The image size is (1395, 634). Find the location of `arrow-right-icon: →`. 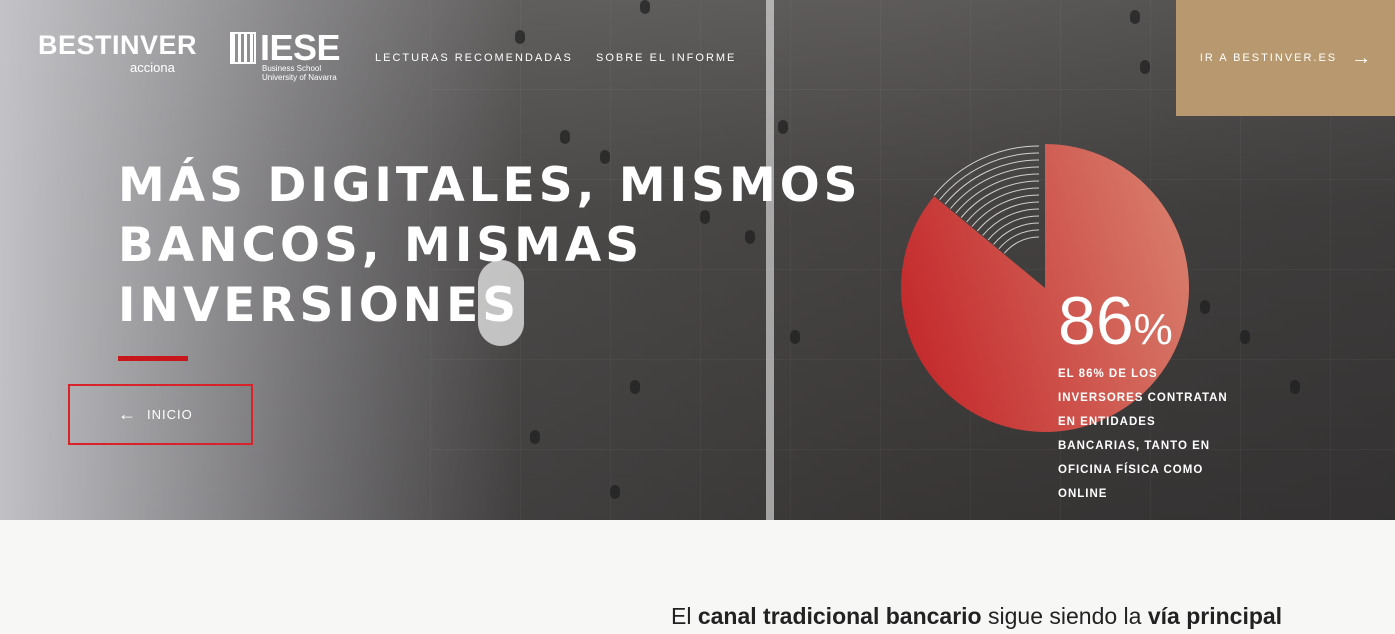

arrow-right-icon: → is located at coordinates (1361, 57).